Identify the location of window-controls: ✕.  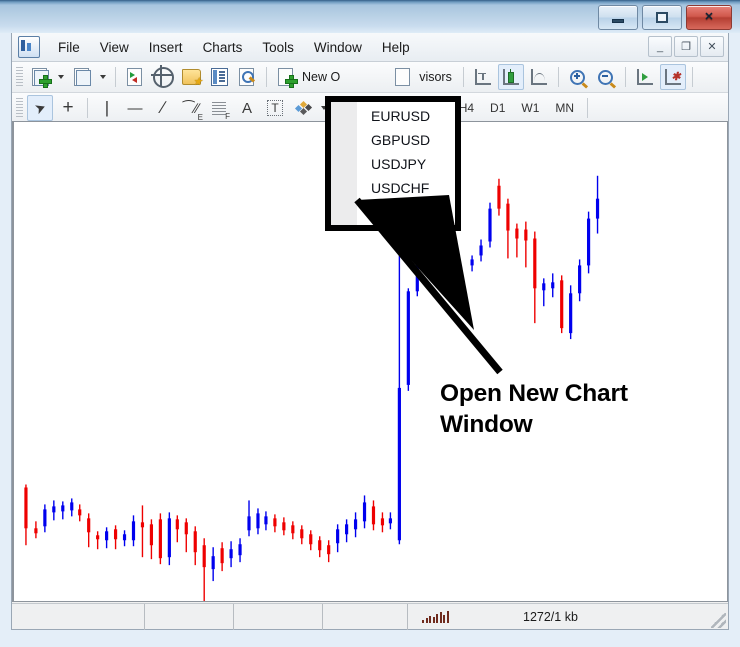
(665, 17).